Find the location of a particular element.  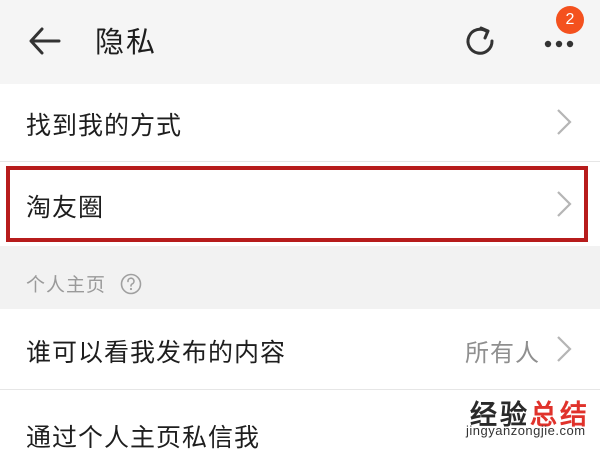

refresh-button is located at coordinates (480, 41).